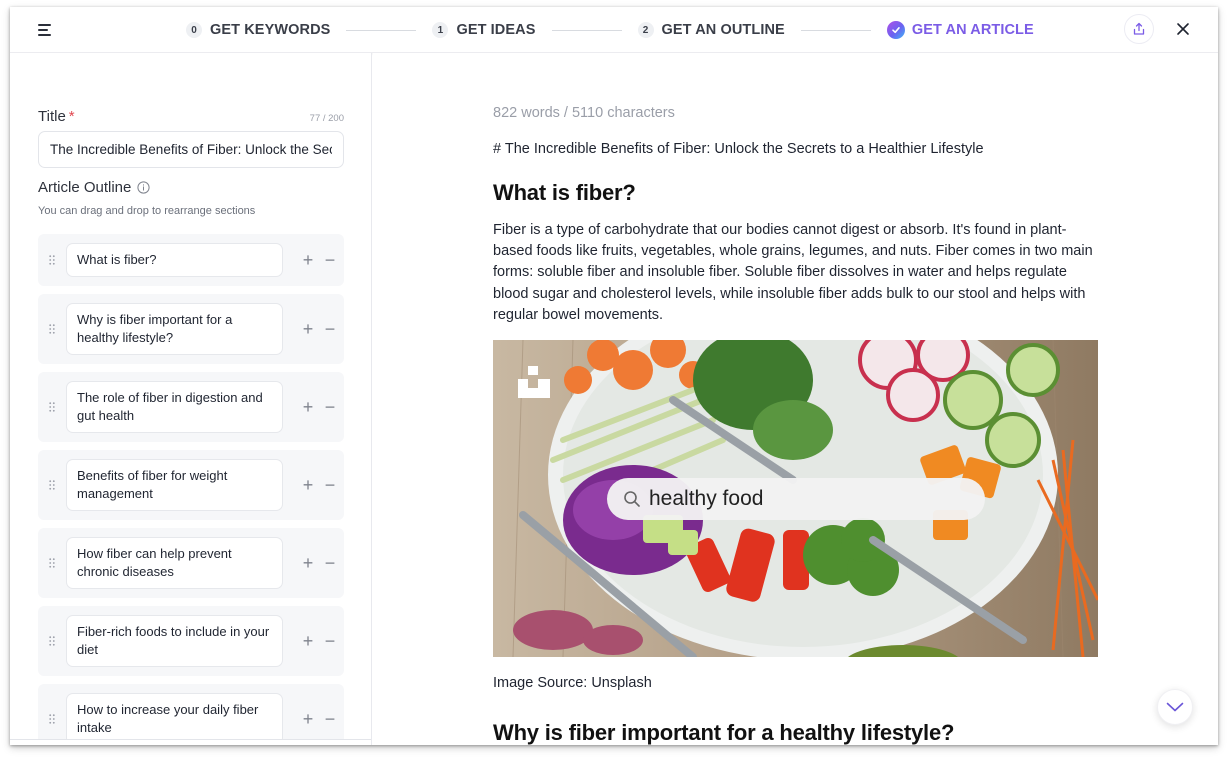 The image size is (1228, 757). What do you see at coordinates (143, 187) in the screenshot?
I see `info-icon` at bounding box center [143, 187].